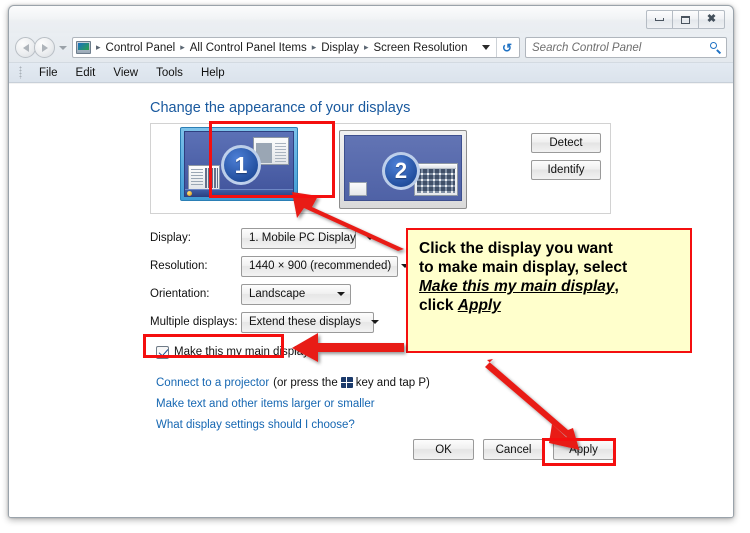 The width and height of the screenshot is (750, 533). I want to click on orientation-select: Landscape, so click(296, 294).